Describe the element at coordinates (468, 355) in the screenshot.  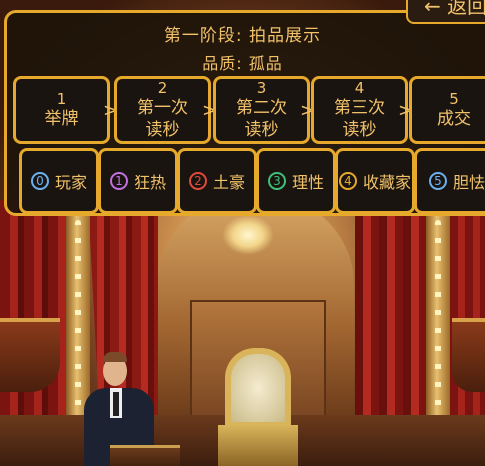
I see `right-balcony` at that location.